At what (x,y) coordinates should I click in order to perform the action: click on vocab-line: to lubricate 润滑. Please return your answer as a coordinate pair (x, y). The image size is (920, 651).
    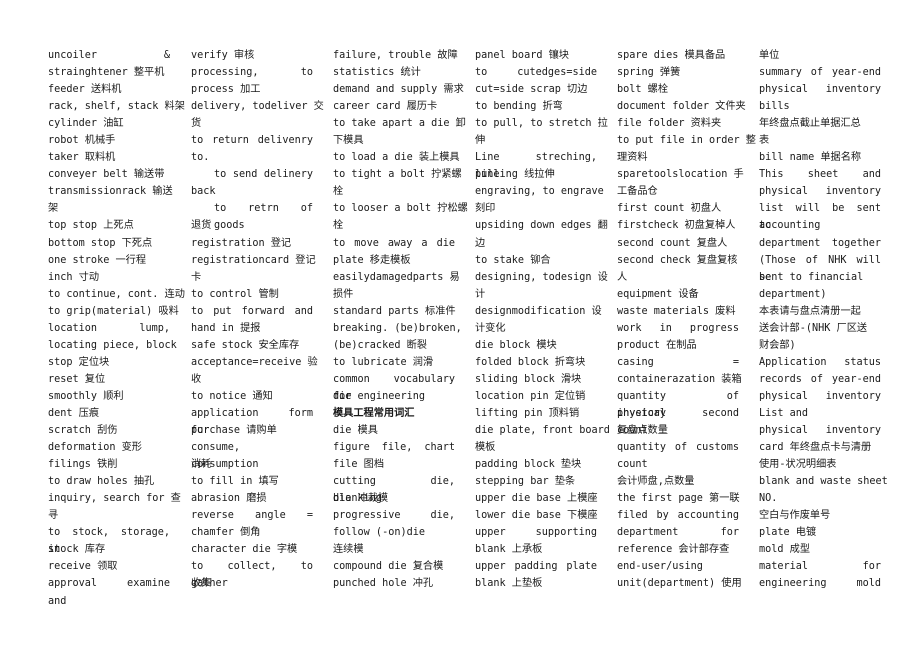
    Looking at the image, I should click on (383, 362).